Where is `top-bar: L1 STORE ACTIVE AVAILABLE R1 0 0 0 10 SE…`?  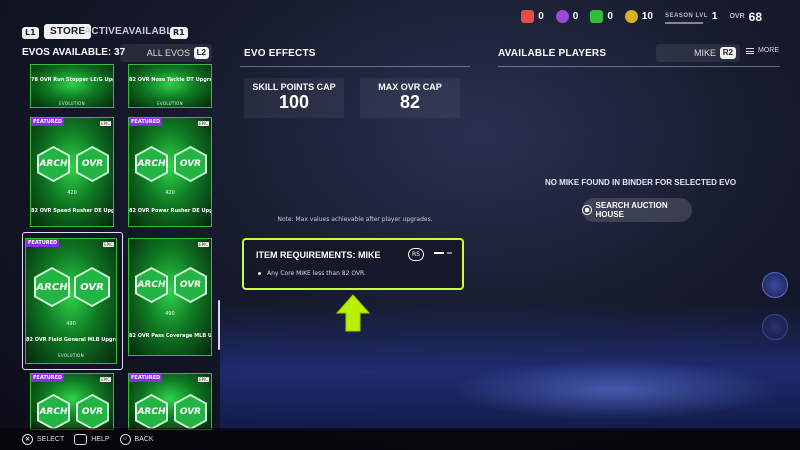 top-bar: L1 STORE ACTIVE AVAILABLE R1 0 0 0 10 SE… is located at coordinates (400, 21).